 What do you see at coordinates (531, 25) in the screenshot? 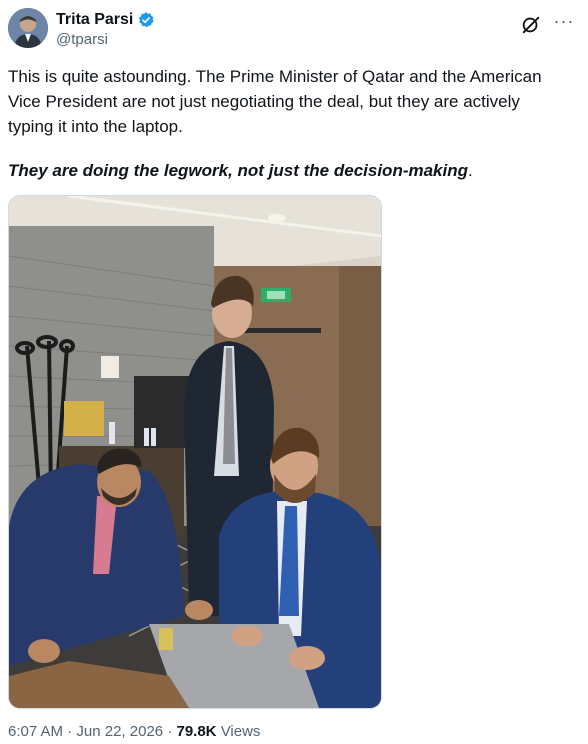
I see `grok-icon` at bounding box center [531, 25].